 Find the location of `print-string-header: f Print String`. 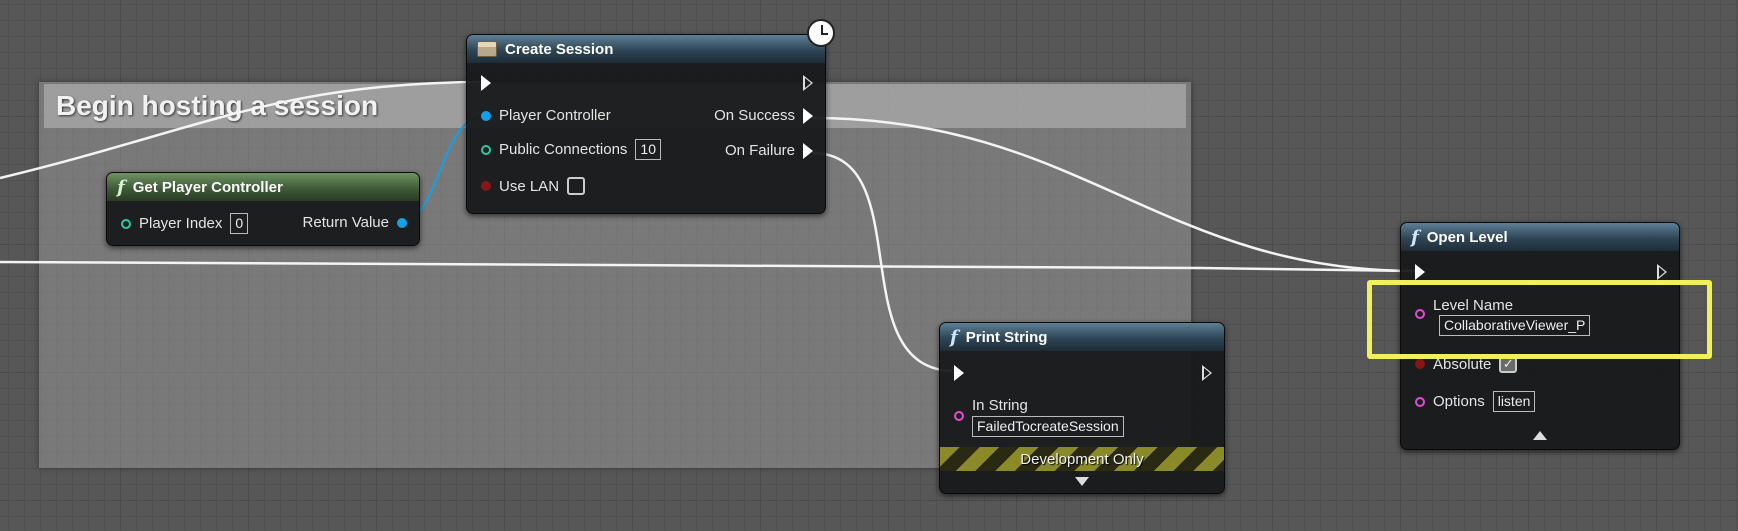

print-string-header: f Print String is located at coordinates (1082, 337).